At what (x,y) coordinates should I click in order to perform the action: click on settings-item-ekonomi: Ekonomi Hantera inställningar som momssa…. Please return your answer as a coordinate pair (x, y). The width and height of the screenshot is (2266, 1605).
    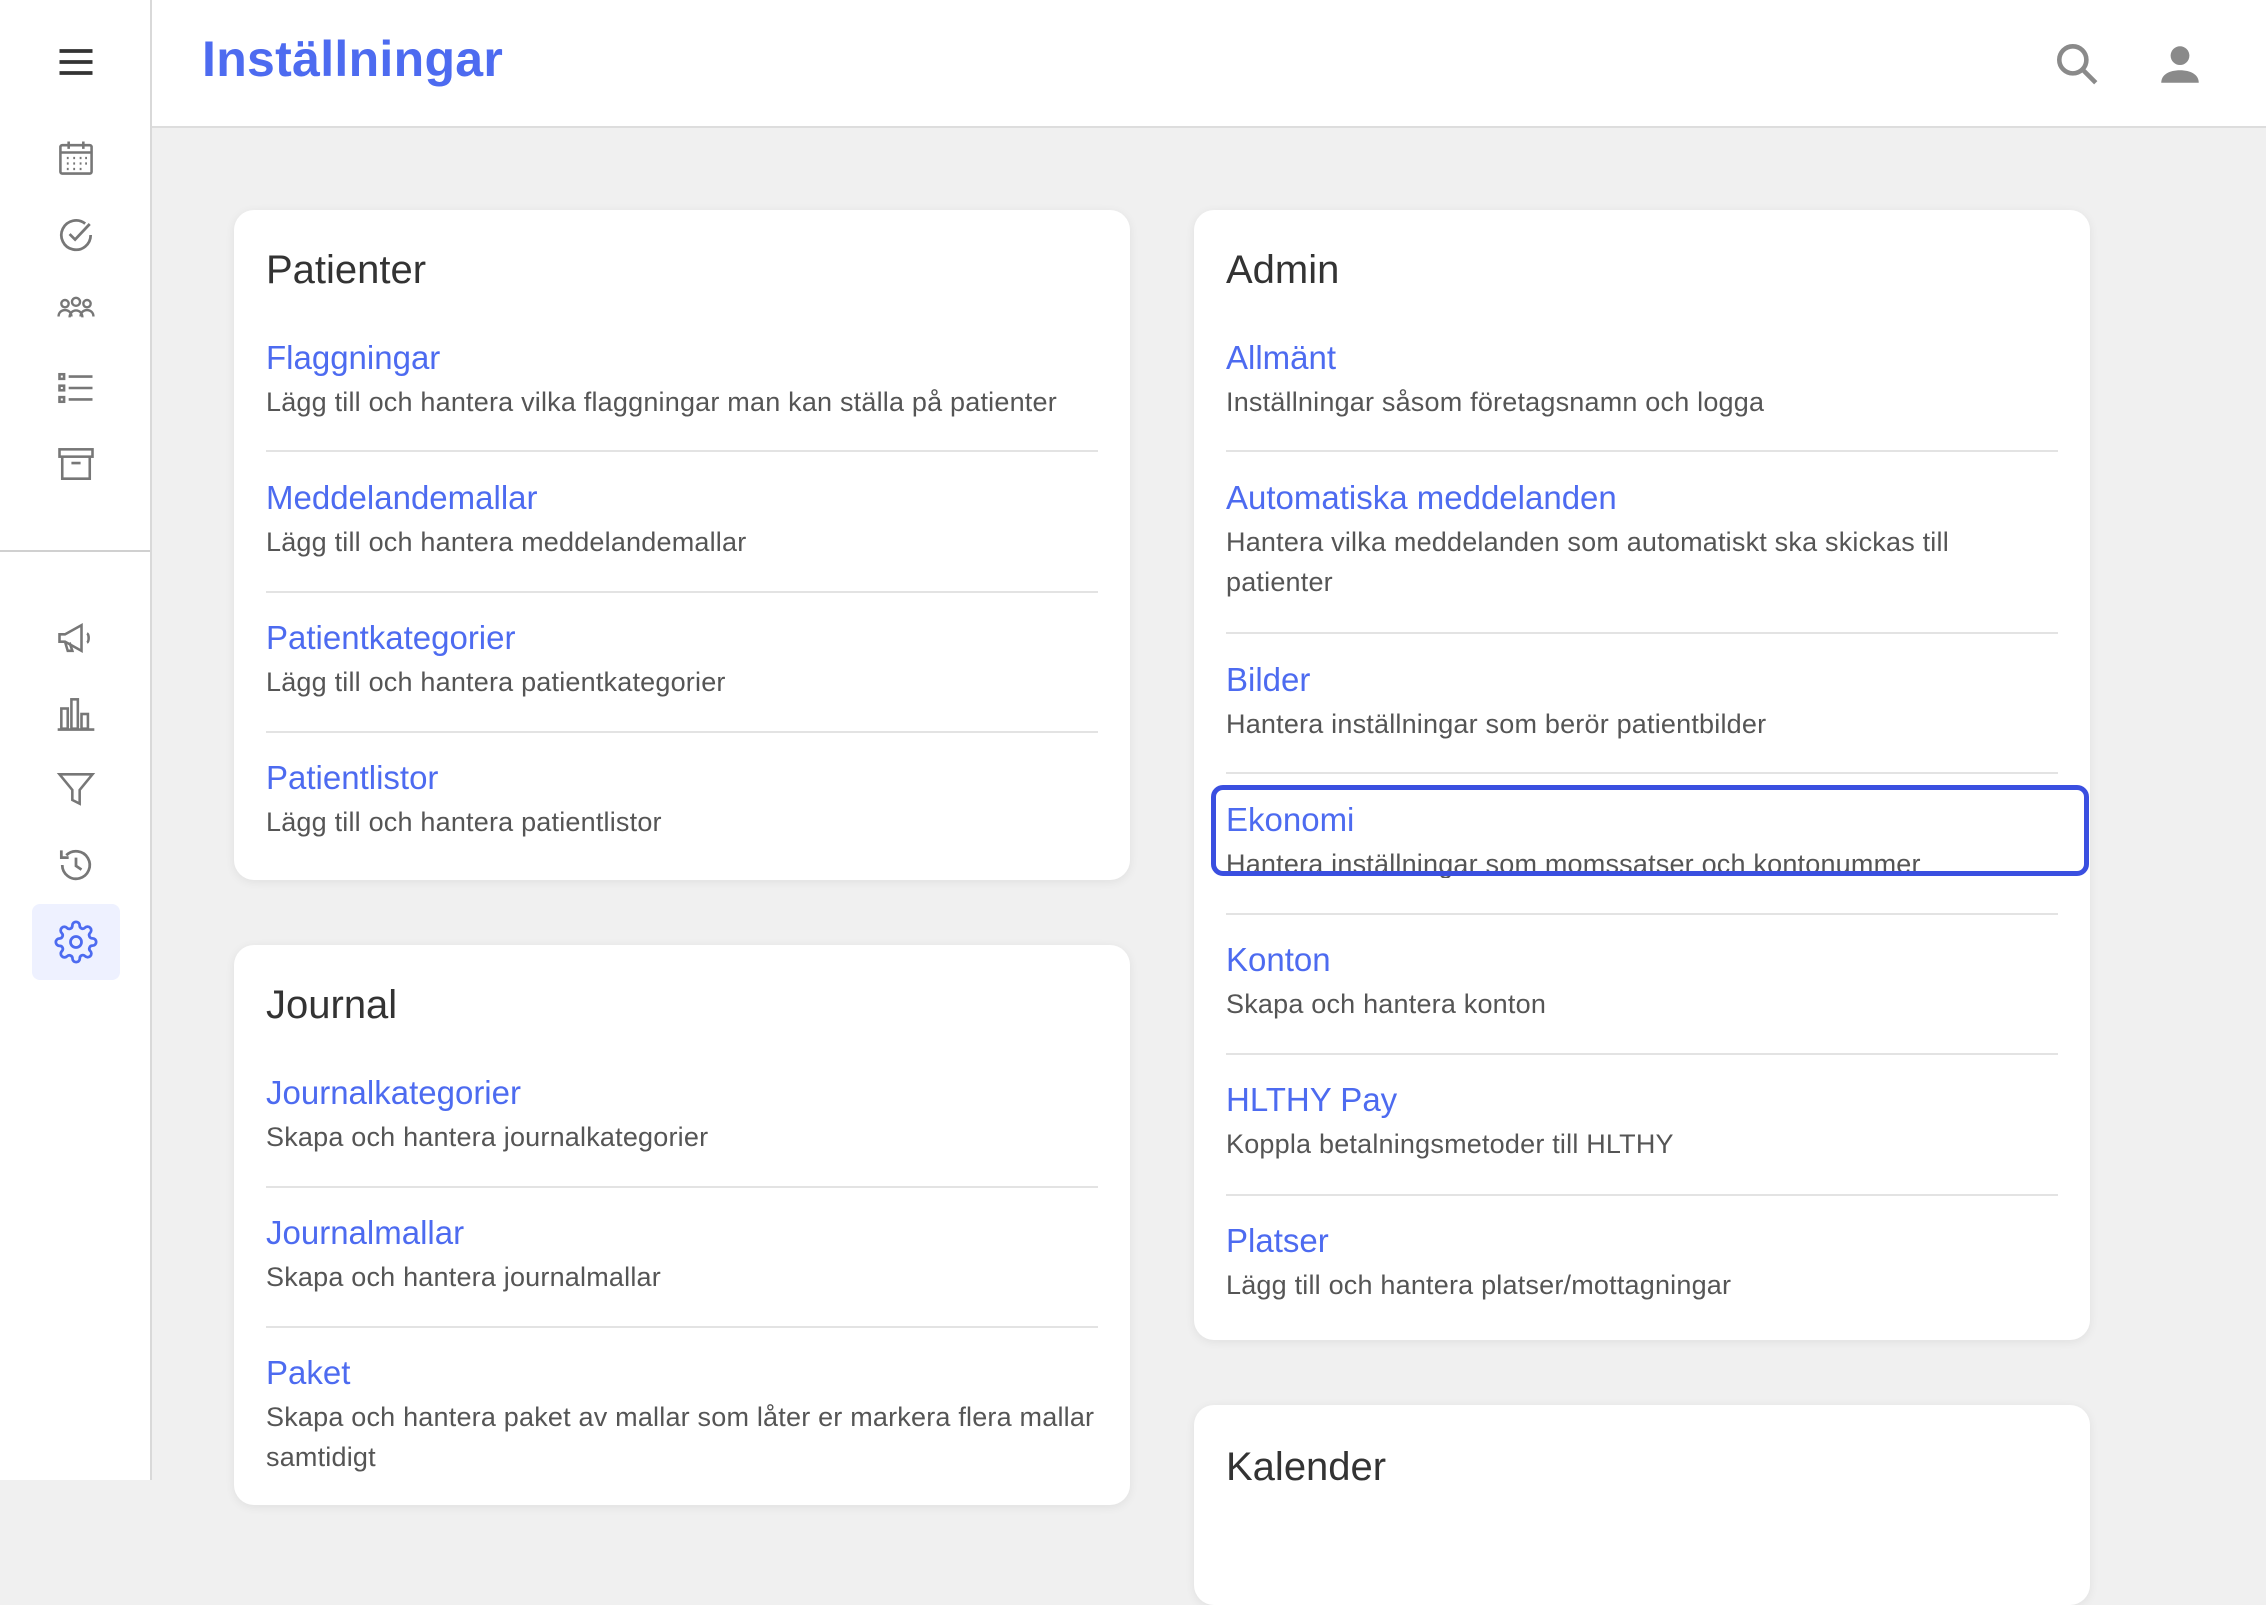
    Looking at the image, I should click on (1642, 839).